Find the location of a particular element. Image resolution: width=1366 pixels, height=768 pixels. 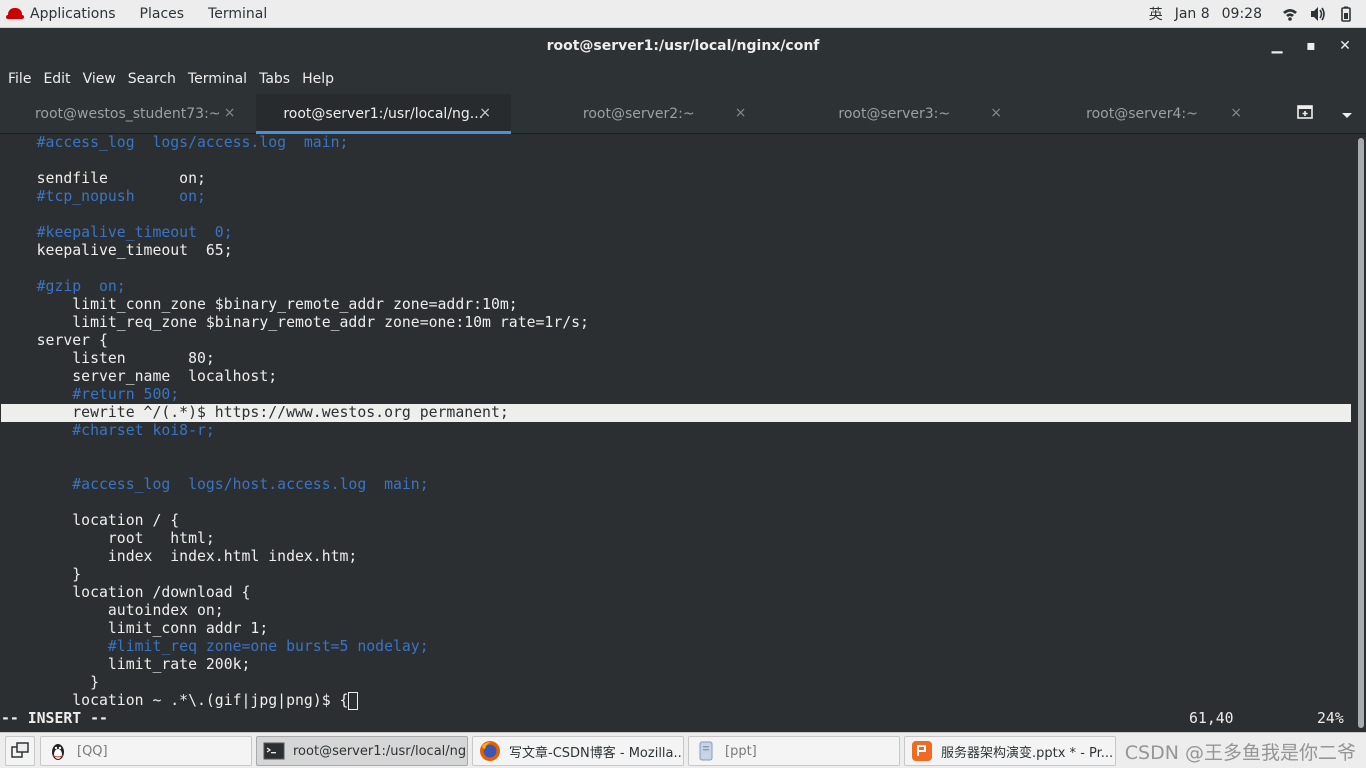

tab-label: root@server2:~ is located at coordinates (638, 114).